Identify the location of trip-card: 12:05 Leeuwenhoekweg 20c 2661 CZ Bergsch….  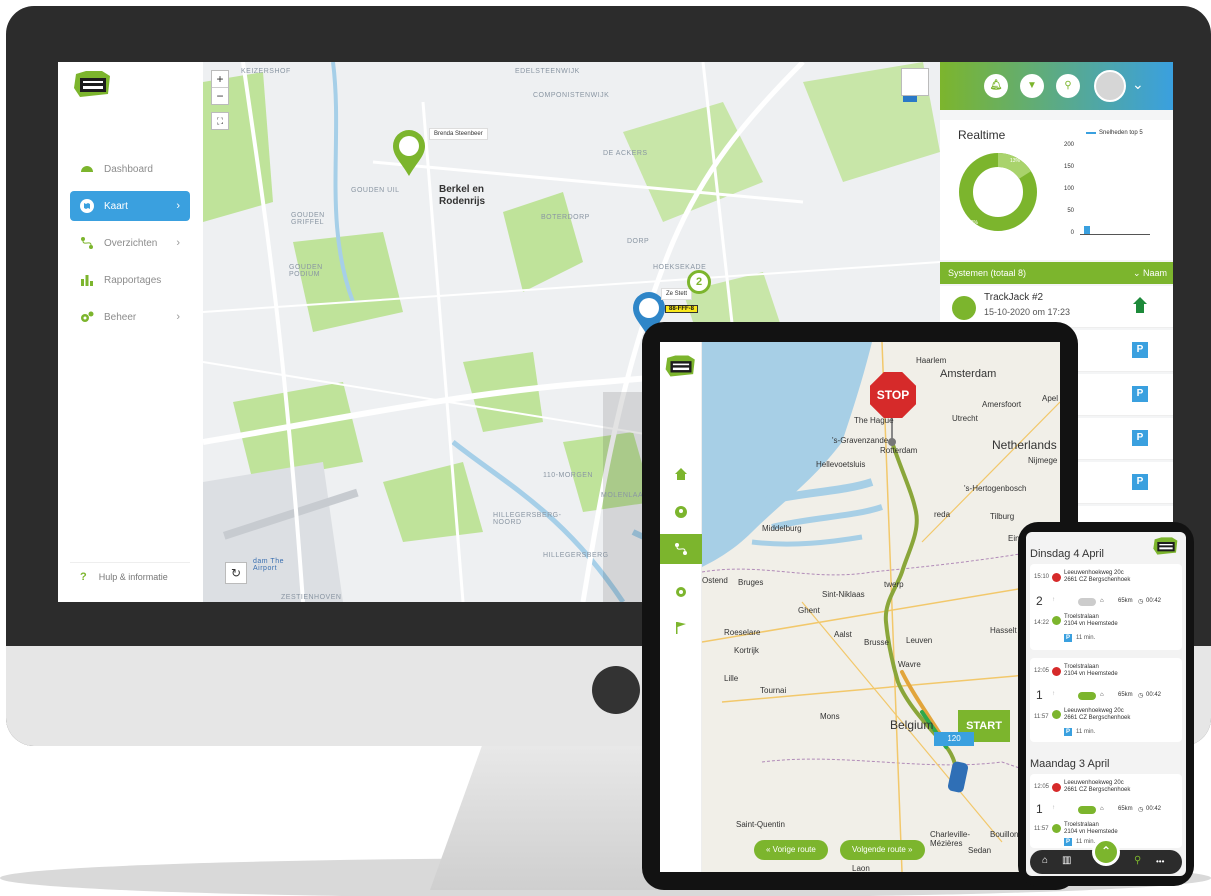
(1106, 811).